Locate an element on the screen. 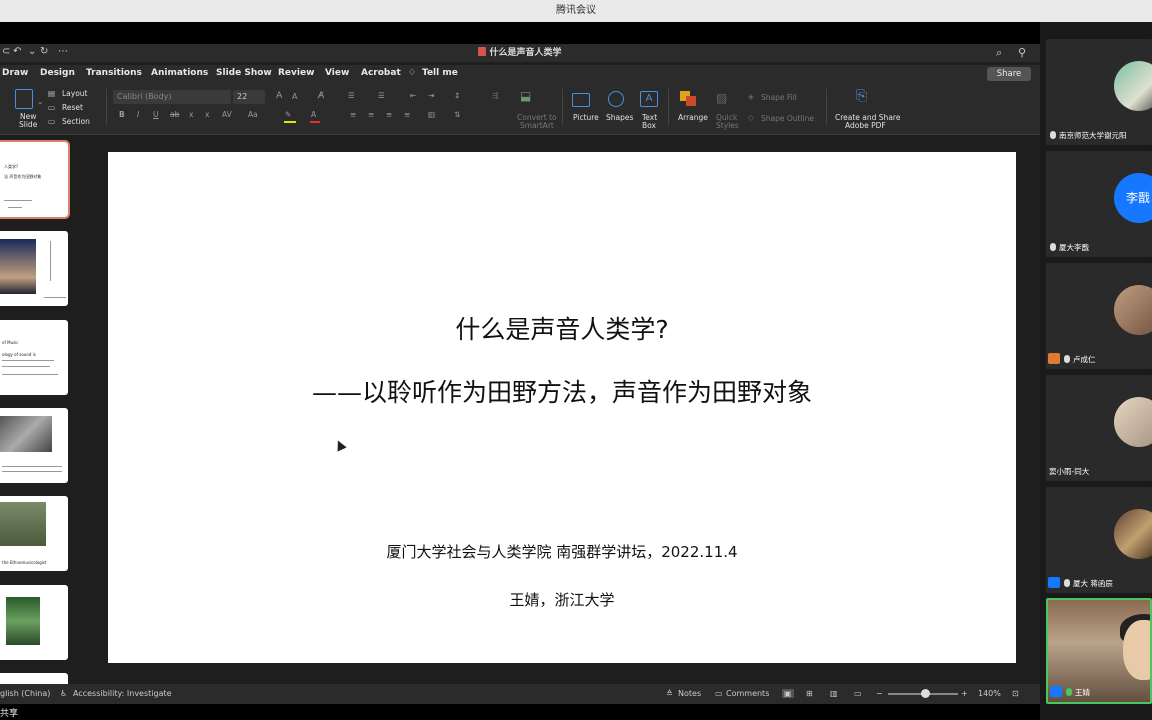 The height and width of the screenshot is (720, 1152). participant-tile: 李戬 厦大李戬 is located at coordinates (1099, 204).